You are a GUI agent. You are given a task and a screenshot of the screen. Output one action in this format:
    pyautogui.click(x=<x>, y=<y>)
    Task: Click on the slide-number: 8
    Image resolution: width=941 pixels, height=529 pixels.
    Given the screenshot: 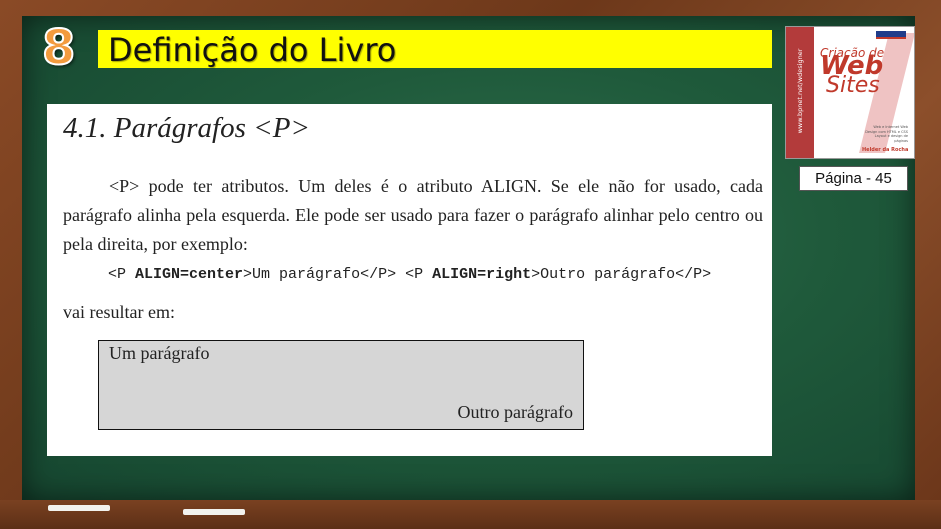 What is the action you would take?
    pyautogui.click(x=58, y=48)
    